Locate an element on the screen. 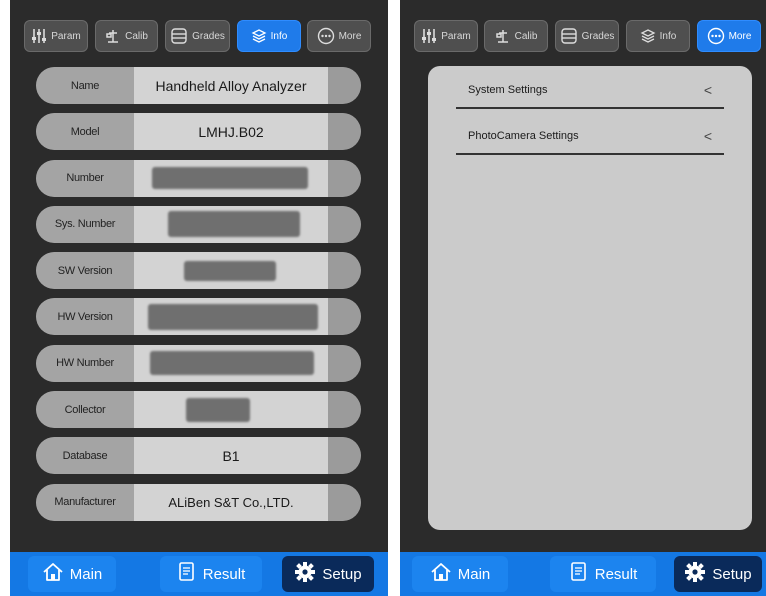 The height and width of the screenshot is (596, 766). info-value: B1 is located at coordinates (231, 456).